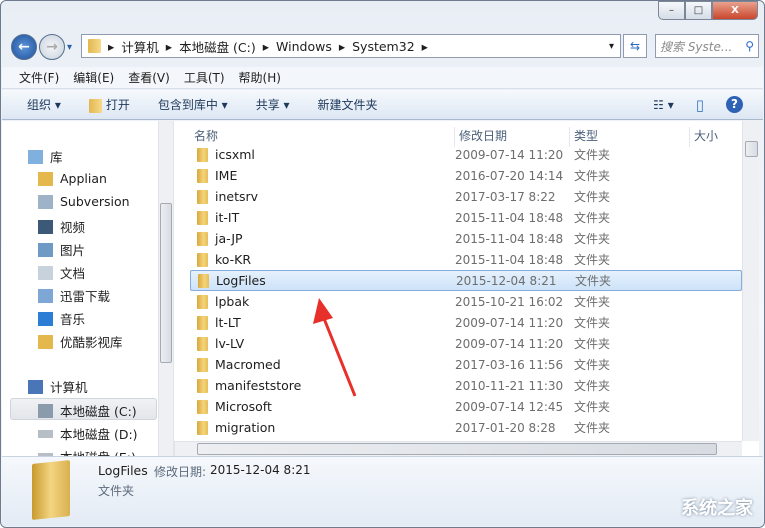  Describe the element at coordinates (348, 104) in the screenshot. I see `new-folder-button: 新建文件夹` at that location.